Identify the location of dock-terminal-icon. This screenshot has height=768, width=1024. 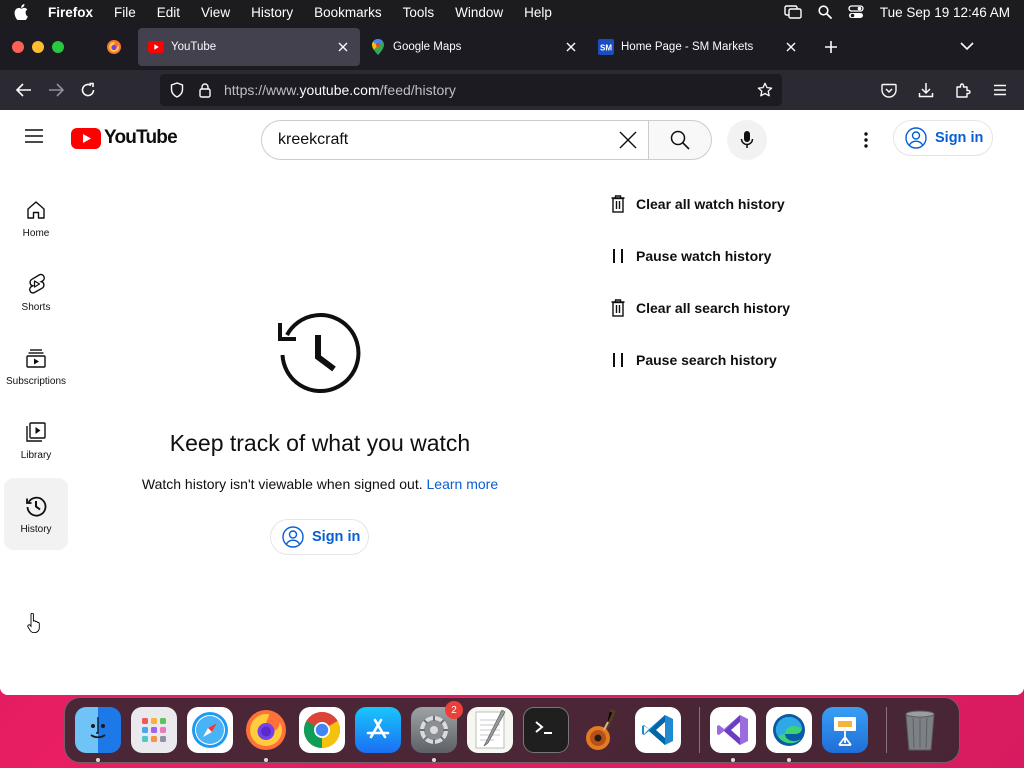
(546, 730).